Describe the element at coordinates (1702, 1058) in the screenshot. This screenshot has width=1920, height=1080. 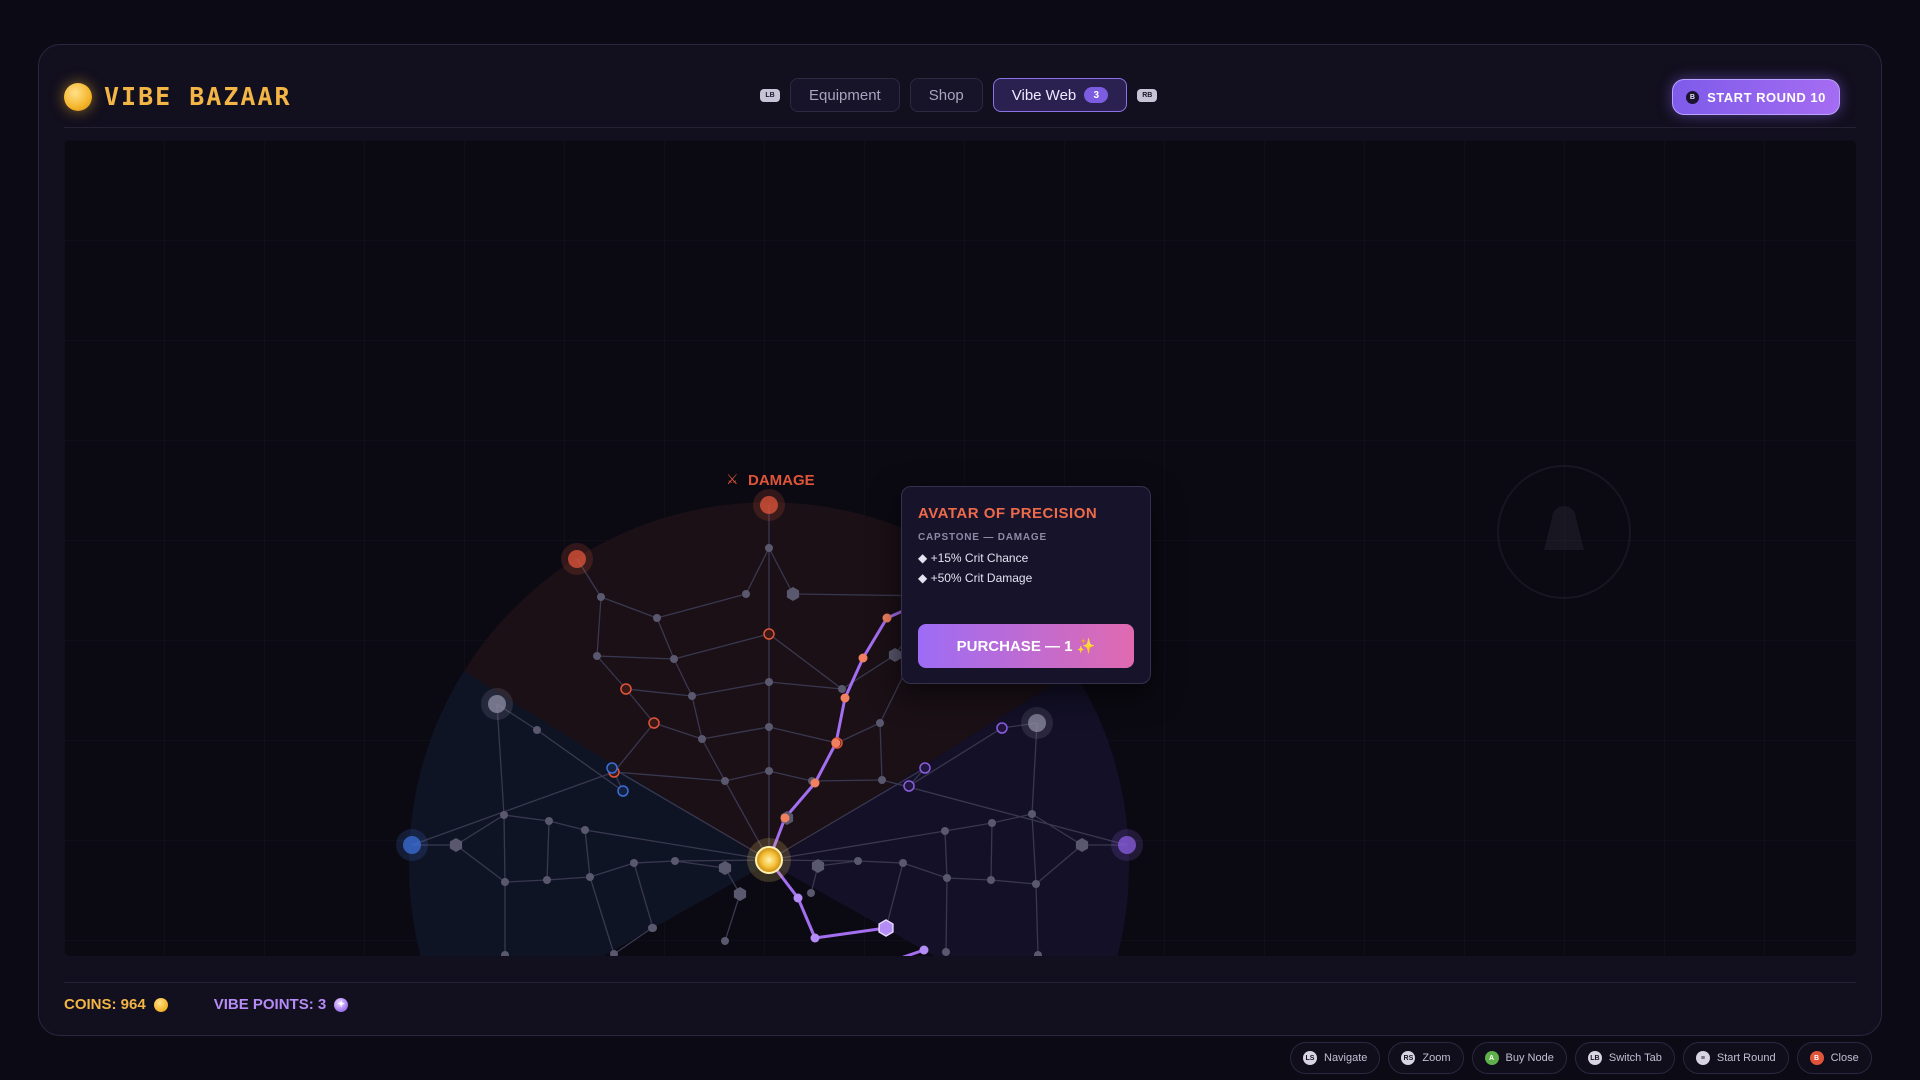
I see `menu-button-icon: ≡` at that location.